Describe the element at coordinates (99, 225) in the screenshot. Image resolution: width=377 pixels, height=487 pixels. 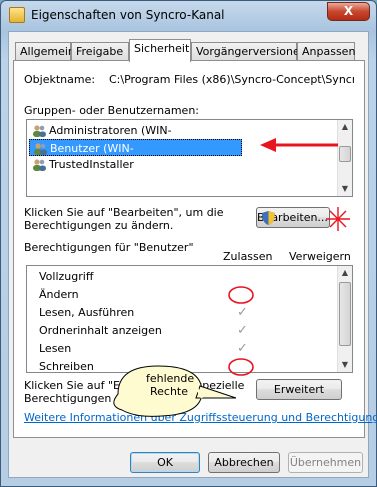
I see `edit-hint-line2: Berechtigungen zu ändern.` at that location.